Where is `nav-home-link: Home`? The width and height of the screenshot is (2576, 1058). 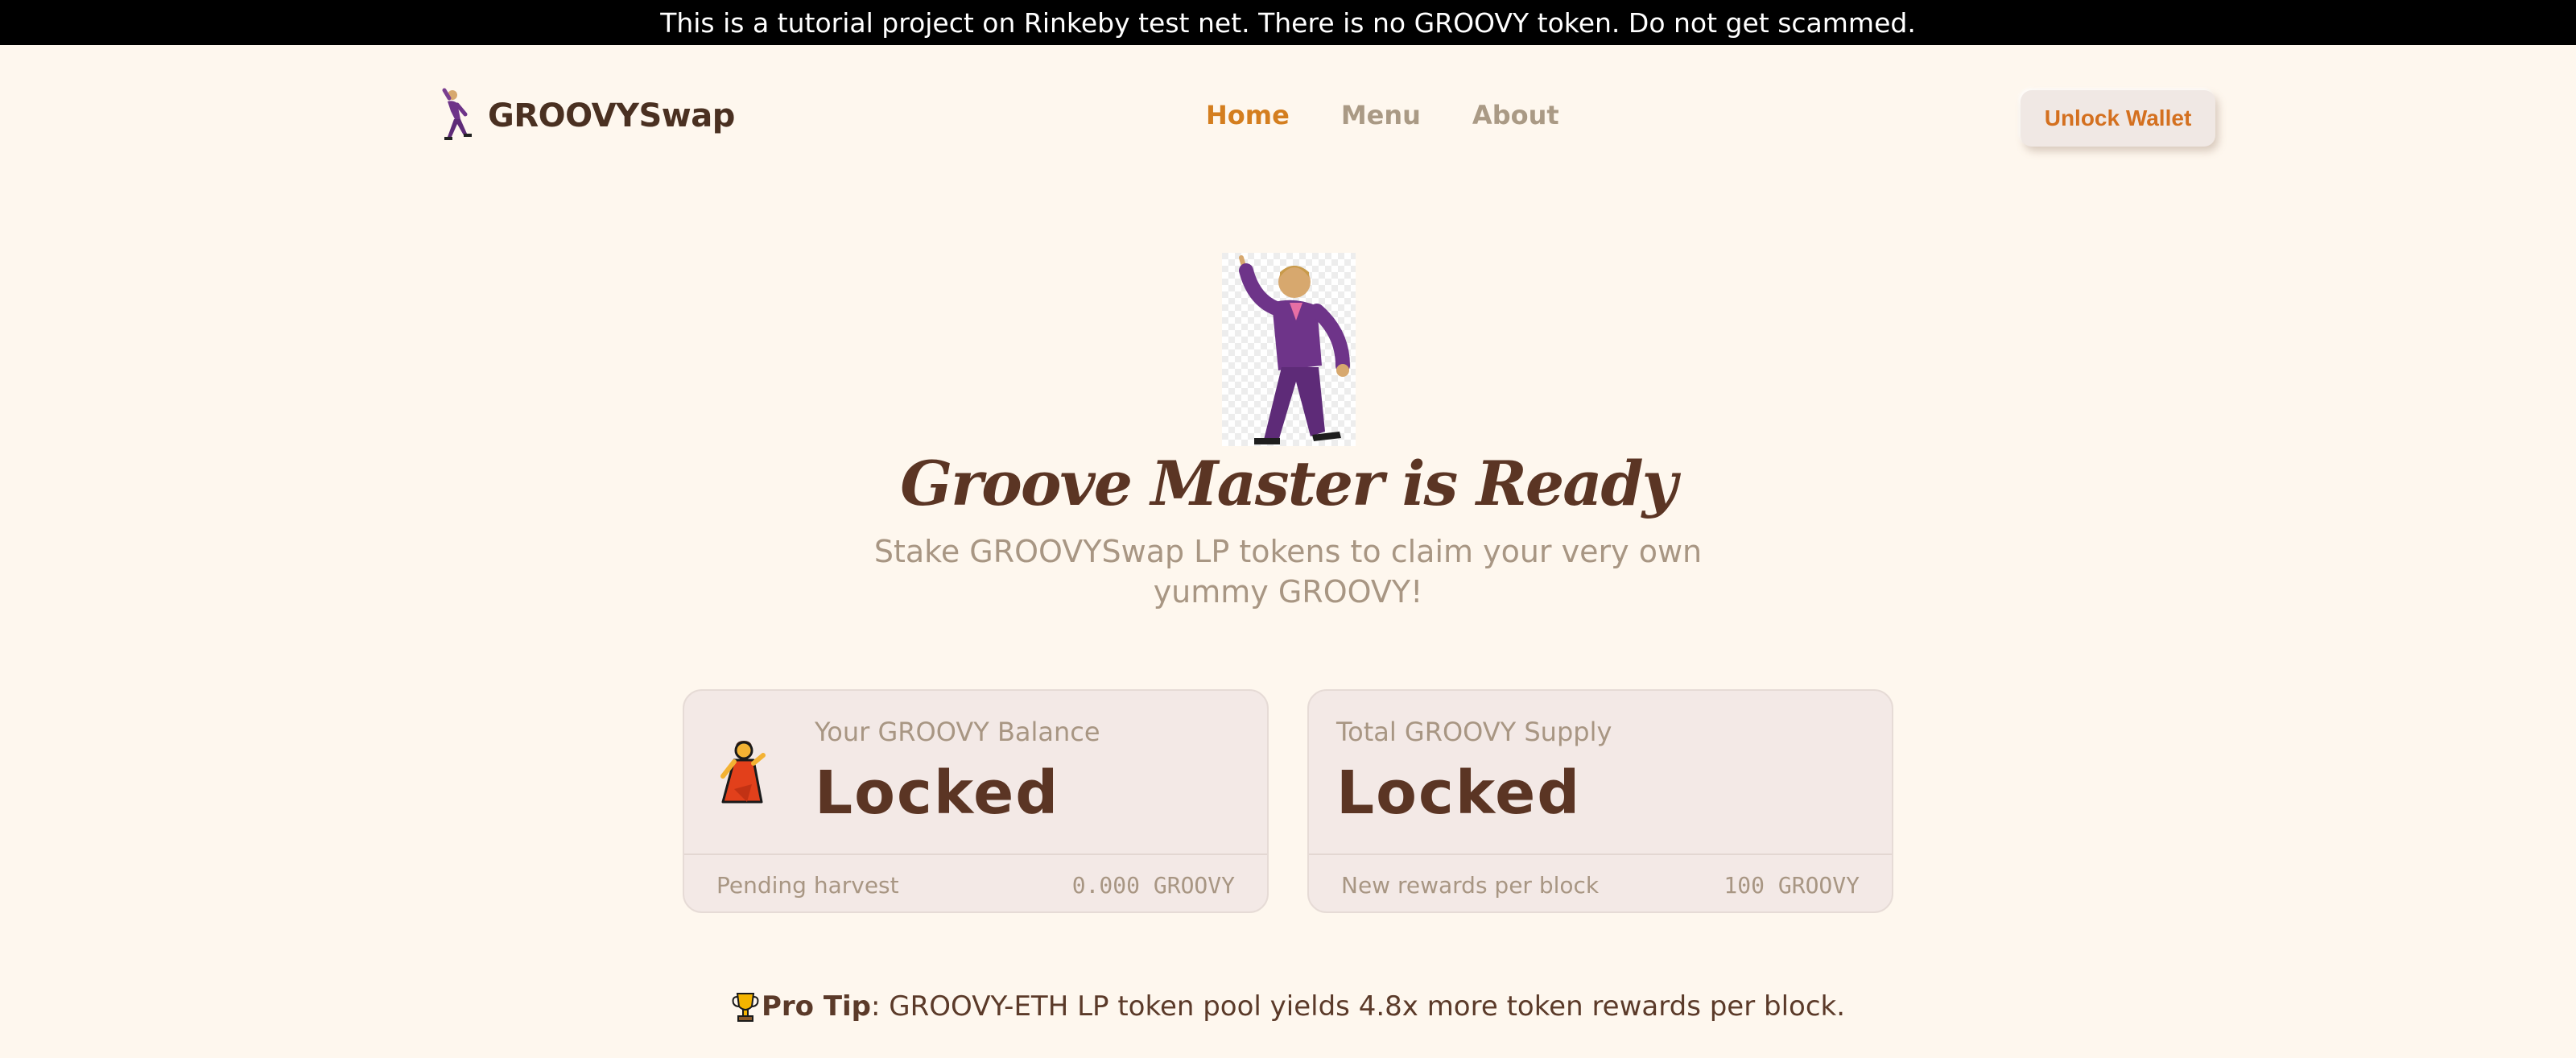 nav-home-link: Home is located at coordinates (1248, 115).